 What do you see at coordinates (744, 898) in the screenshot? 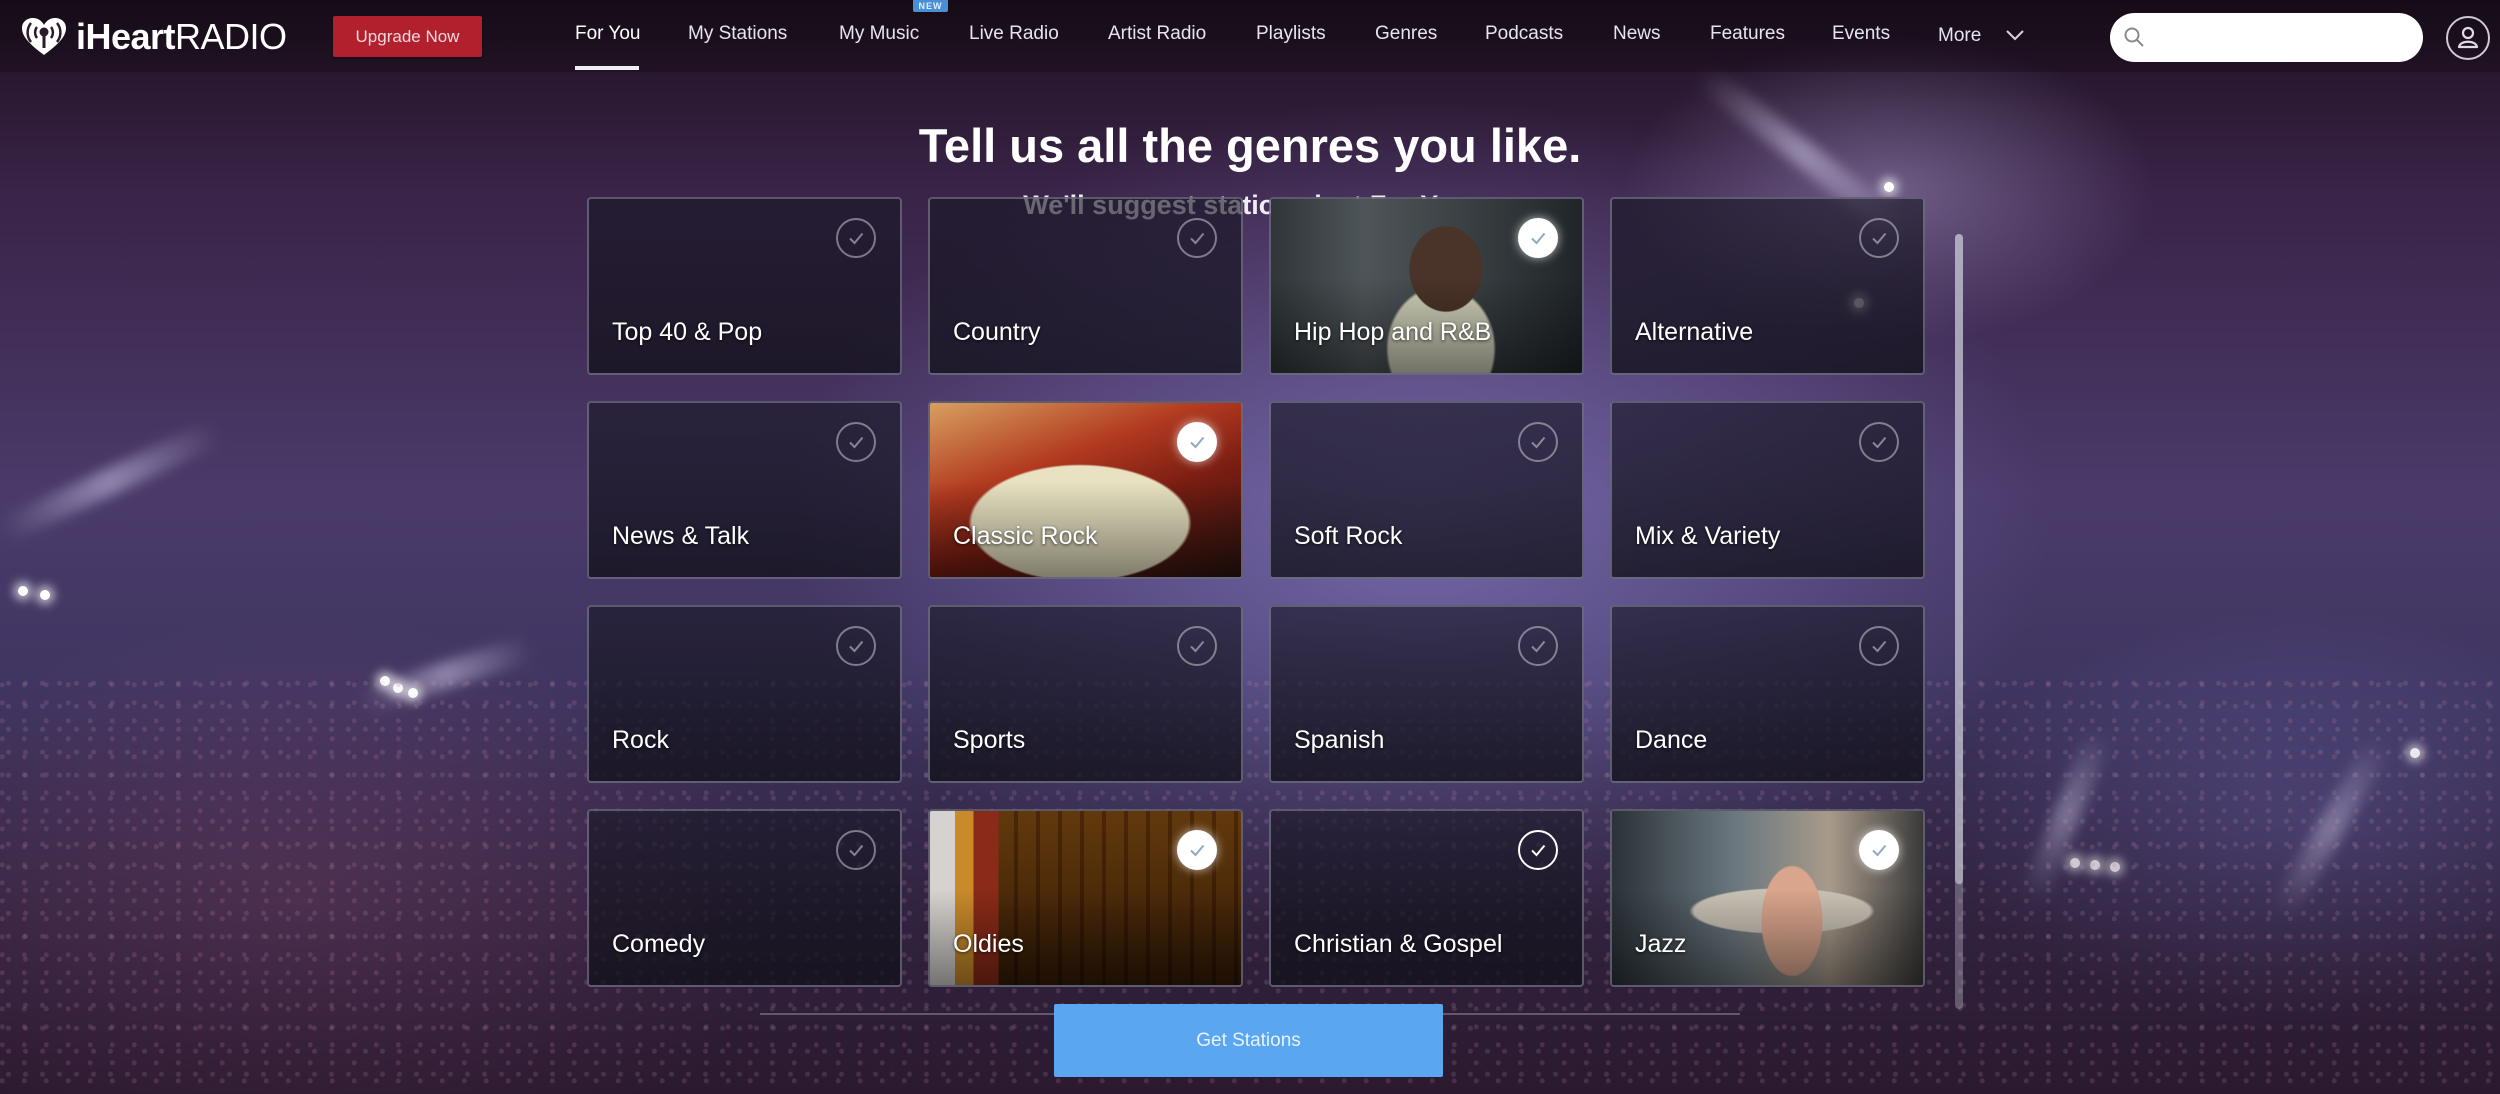
I see `genre-tile-comedy: Comedy` at bounding box center [744, 898].